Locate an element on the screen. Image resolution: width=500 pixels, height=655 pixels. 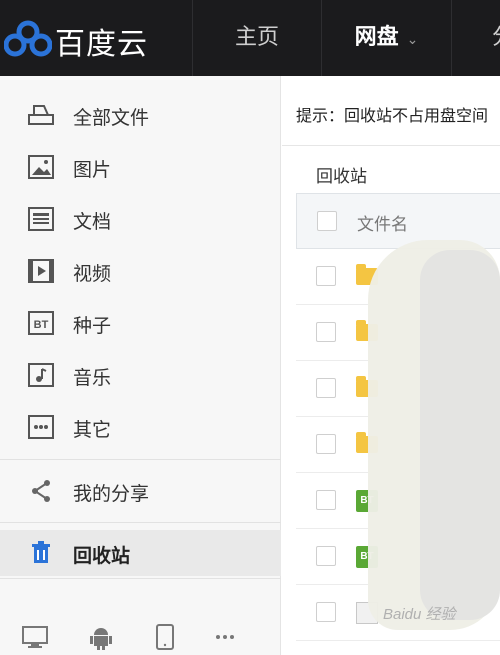
sidebar-item-music: 音乐 is located at coordinates (140, 375).